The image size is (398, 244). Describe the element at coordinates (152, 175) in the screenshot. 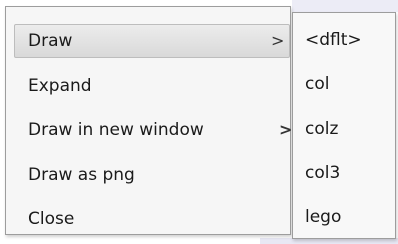

I see `menu-item-draw-as-png: Draw as png` at that location.